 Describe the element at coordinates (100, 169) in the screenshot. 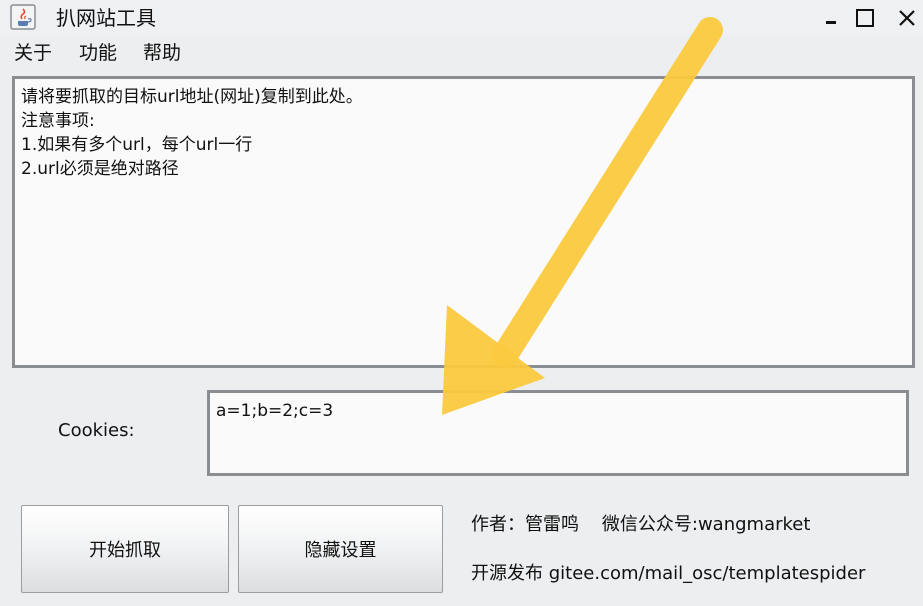

I see `textarea-line: 2.url必须是绝对路径` at that location.